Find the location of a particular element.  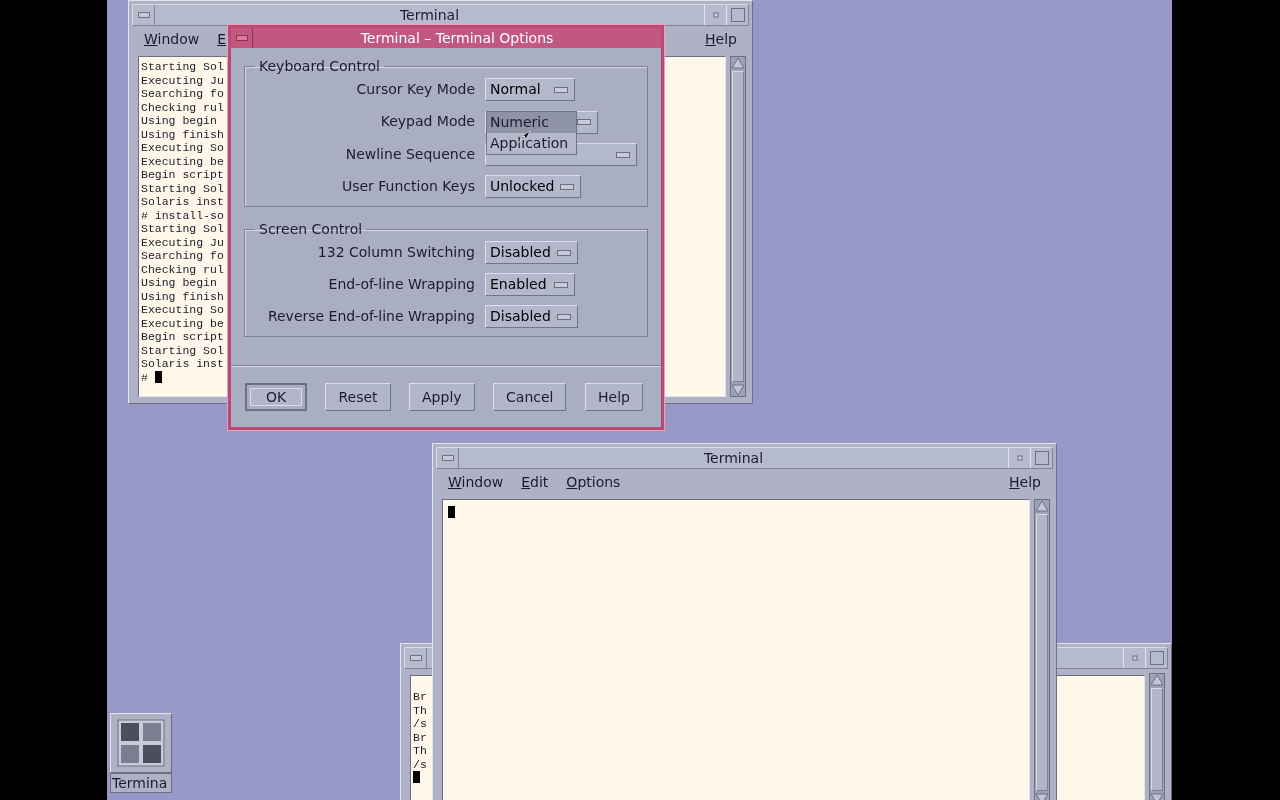

window-grid-icon is located at coordinates (141, 743).